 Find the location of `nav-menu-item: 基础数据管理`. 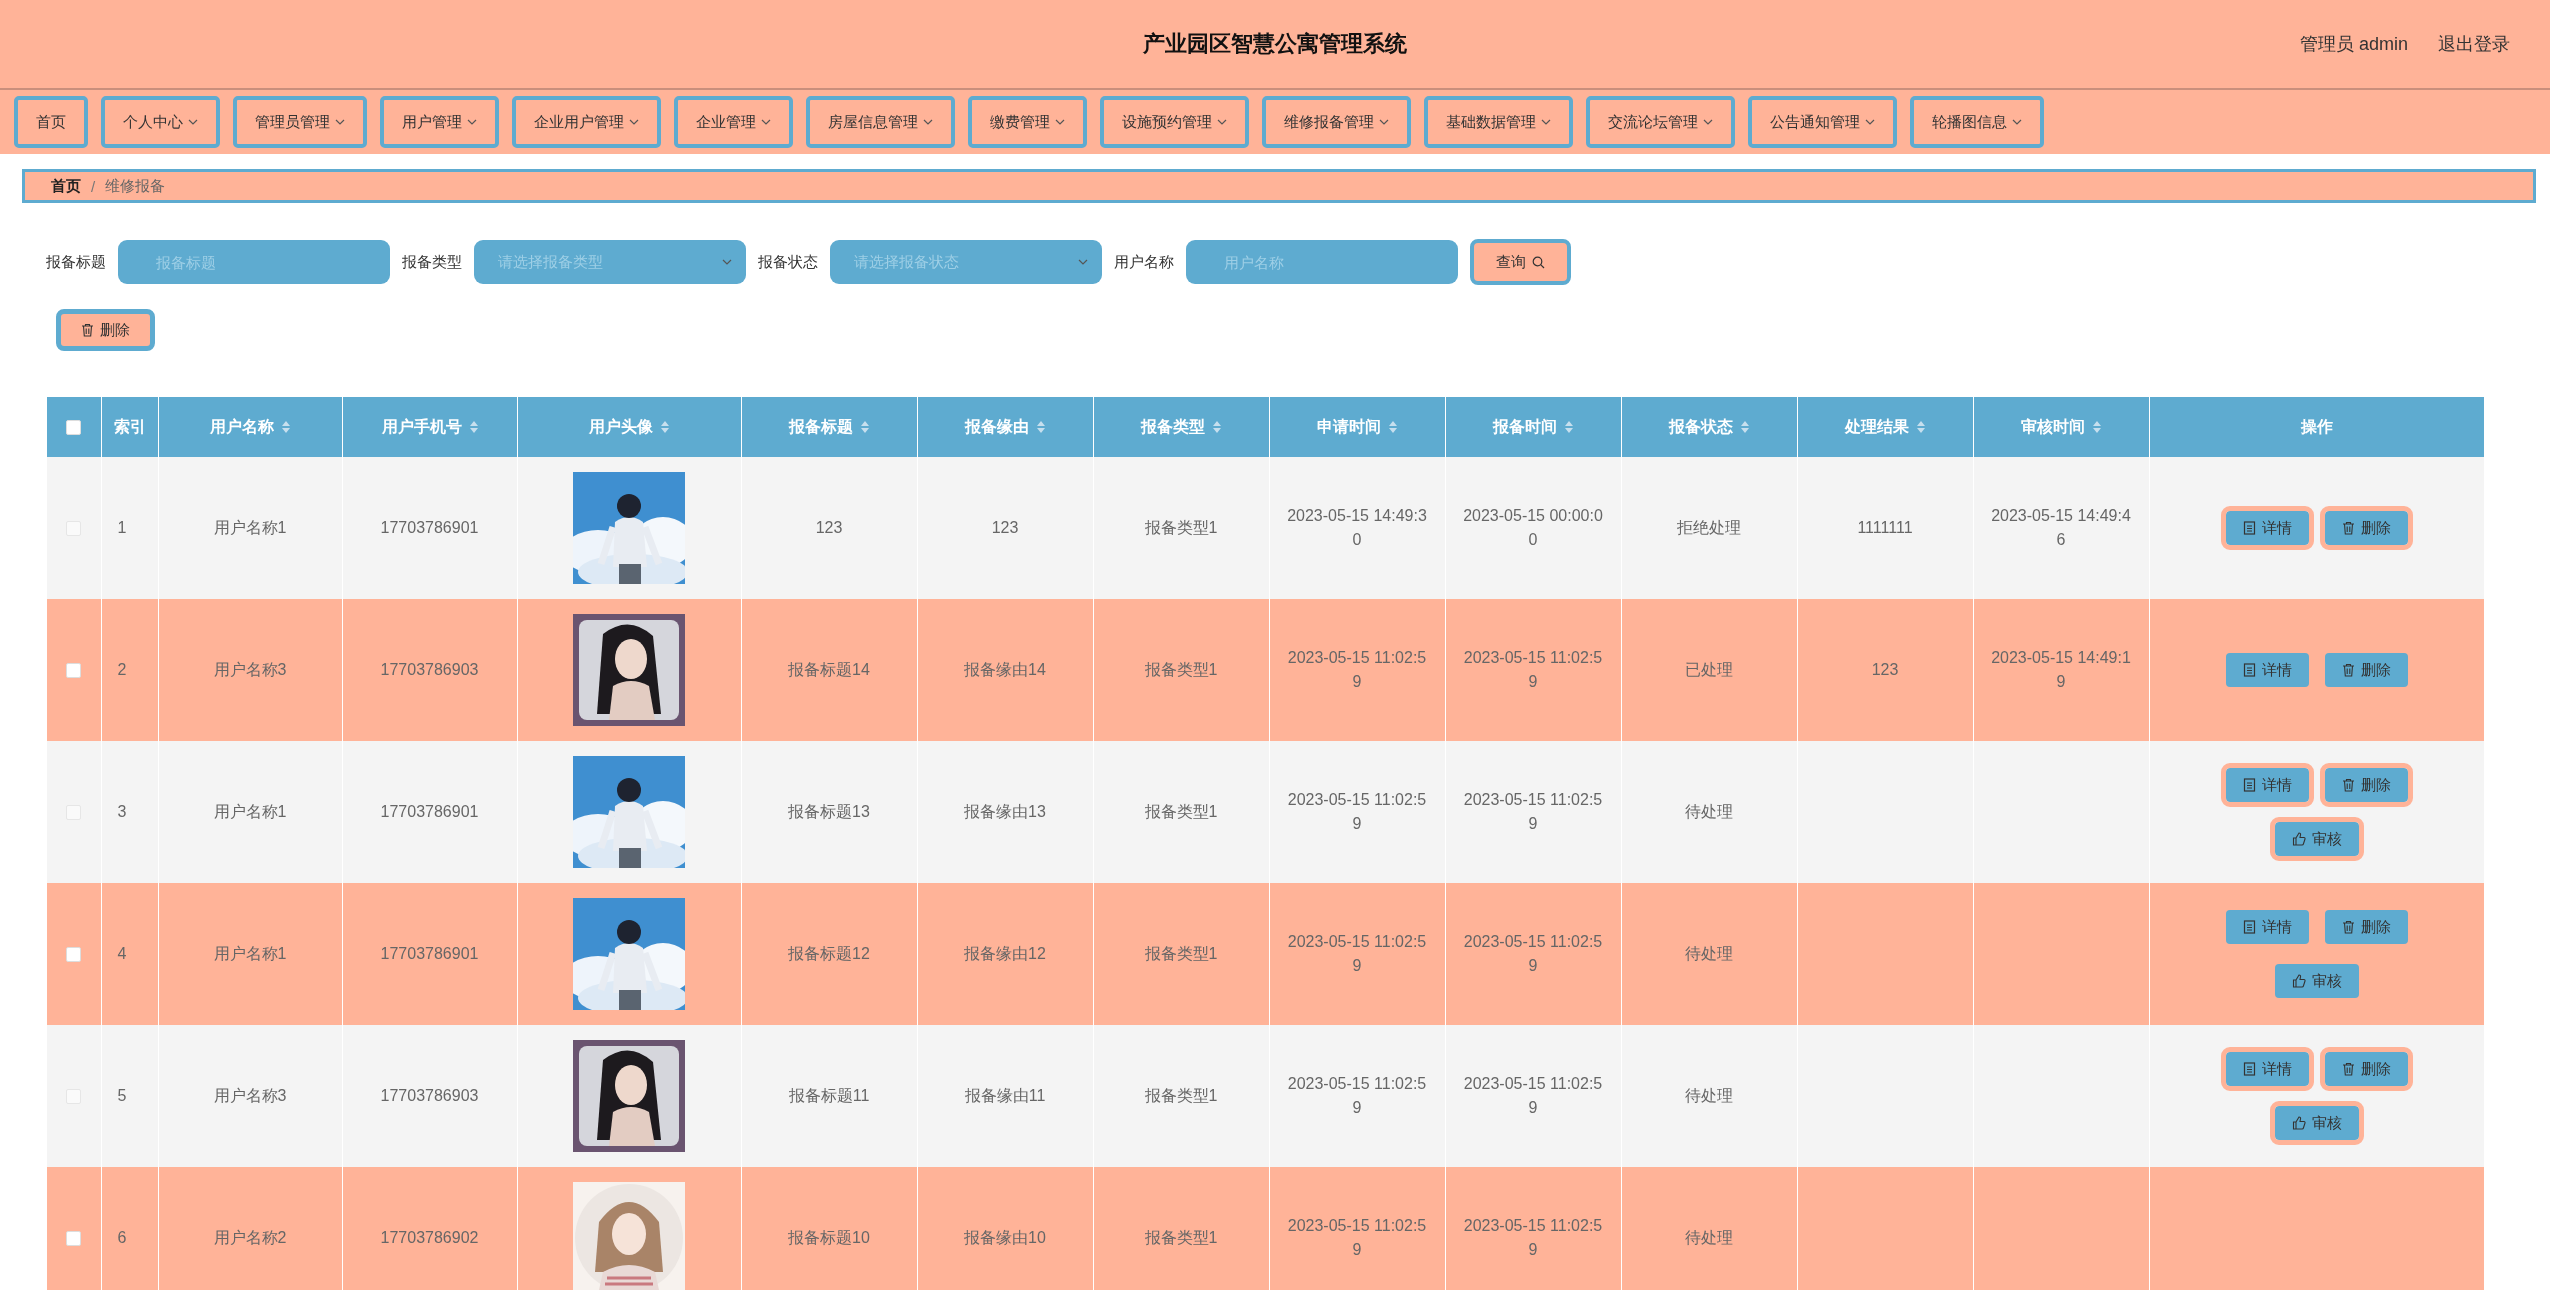

nav-menu-item: 基础数据管理 is located at coordinates (1498, 122).